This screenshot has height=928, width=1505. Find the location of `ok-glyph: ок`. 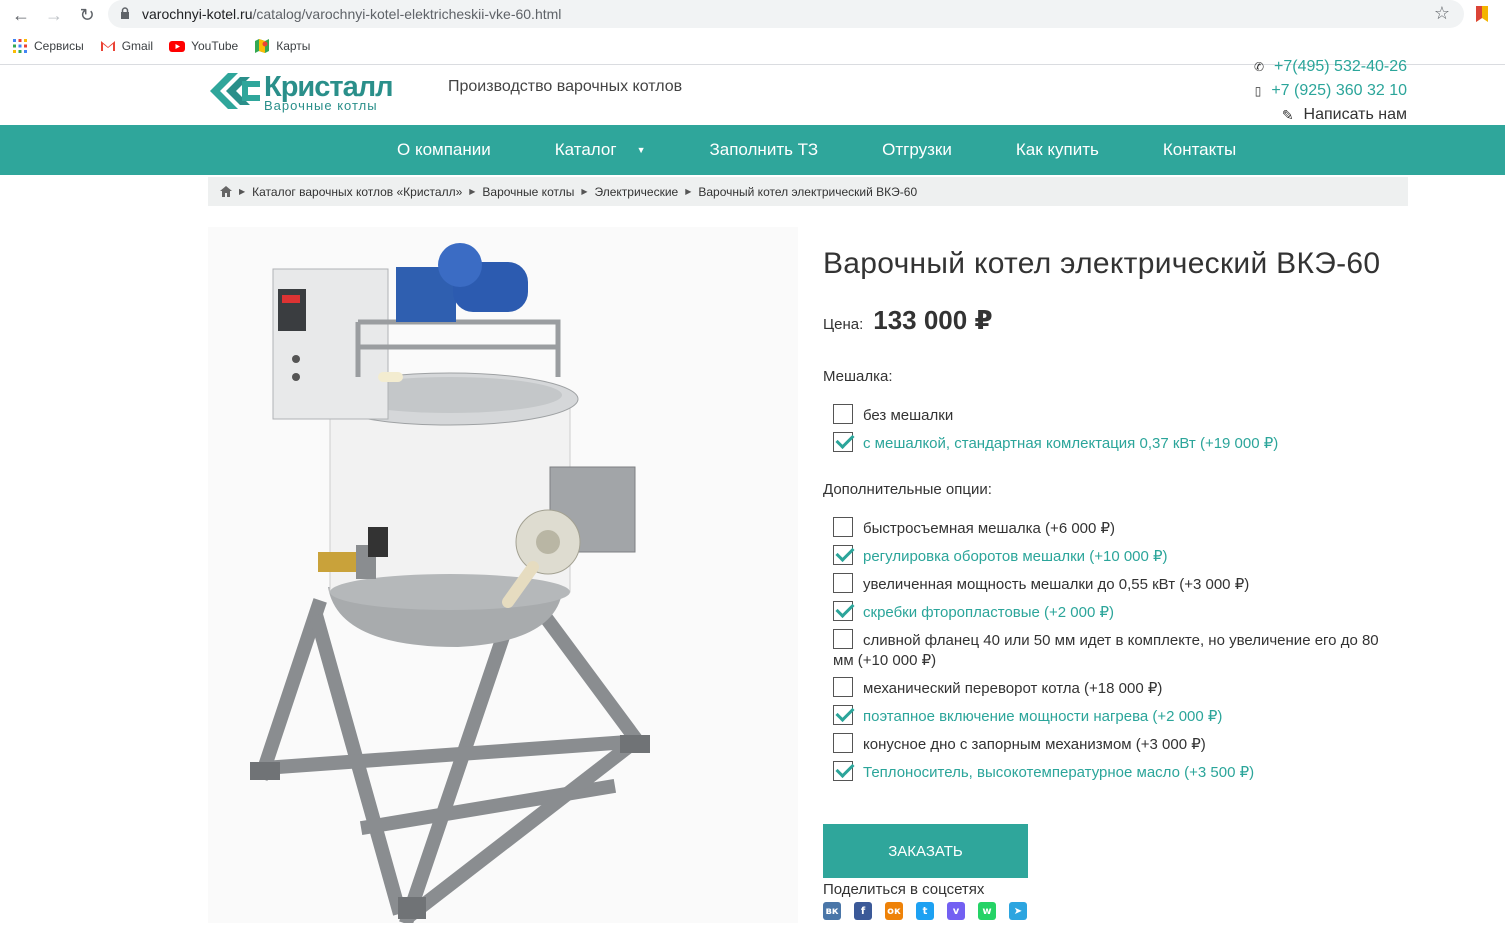

ok-glyph: ок is located at coordinates (894, 911).